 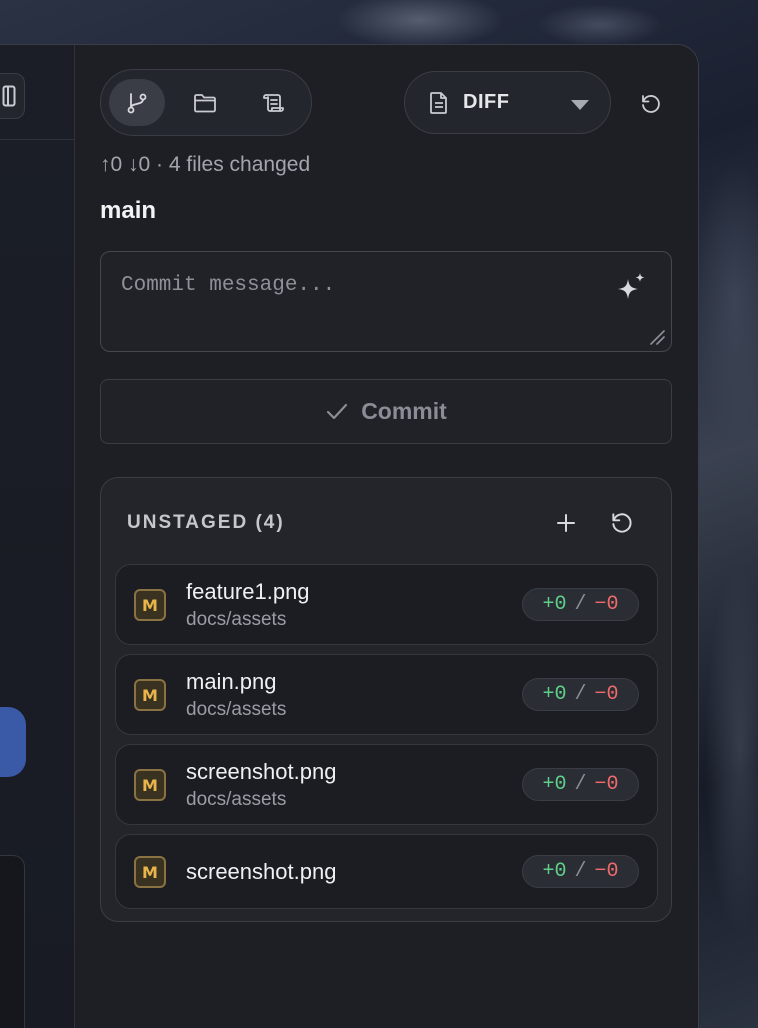 I want to click on file-name: main.png, so click(x=231, y=681).